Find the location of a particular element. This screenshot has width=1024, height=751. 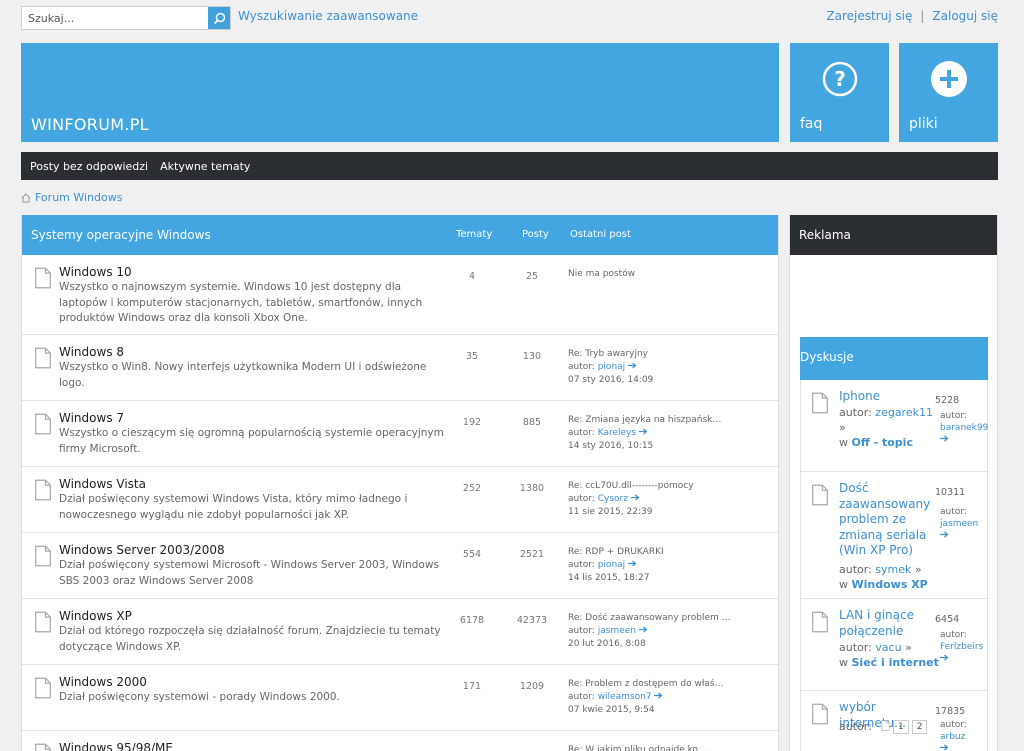

ad-header: Reklama is located at coordinates (893, 235).